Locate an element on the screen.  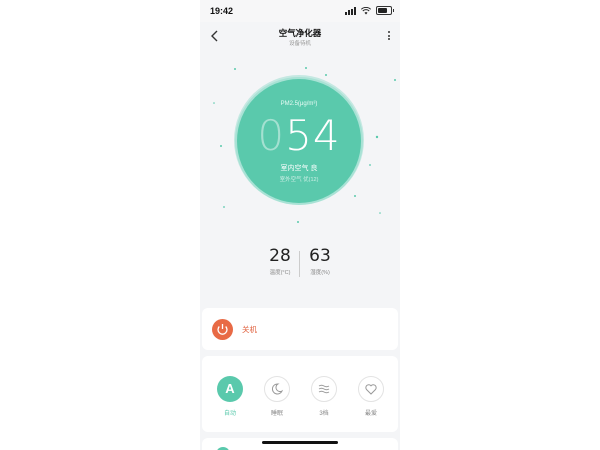
mode-card: A 自动 睡眠 3档 最爱 is located at coordinates (300, 394).